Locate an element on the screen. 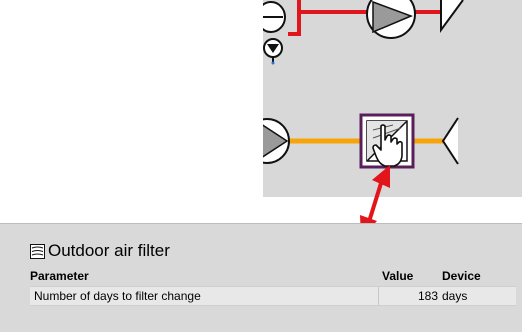 Image resolution: width=522 pixels, height=332 pixels. filter-icon is located at coordinates (37, 251).